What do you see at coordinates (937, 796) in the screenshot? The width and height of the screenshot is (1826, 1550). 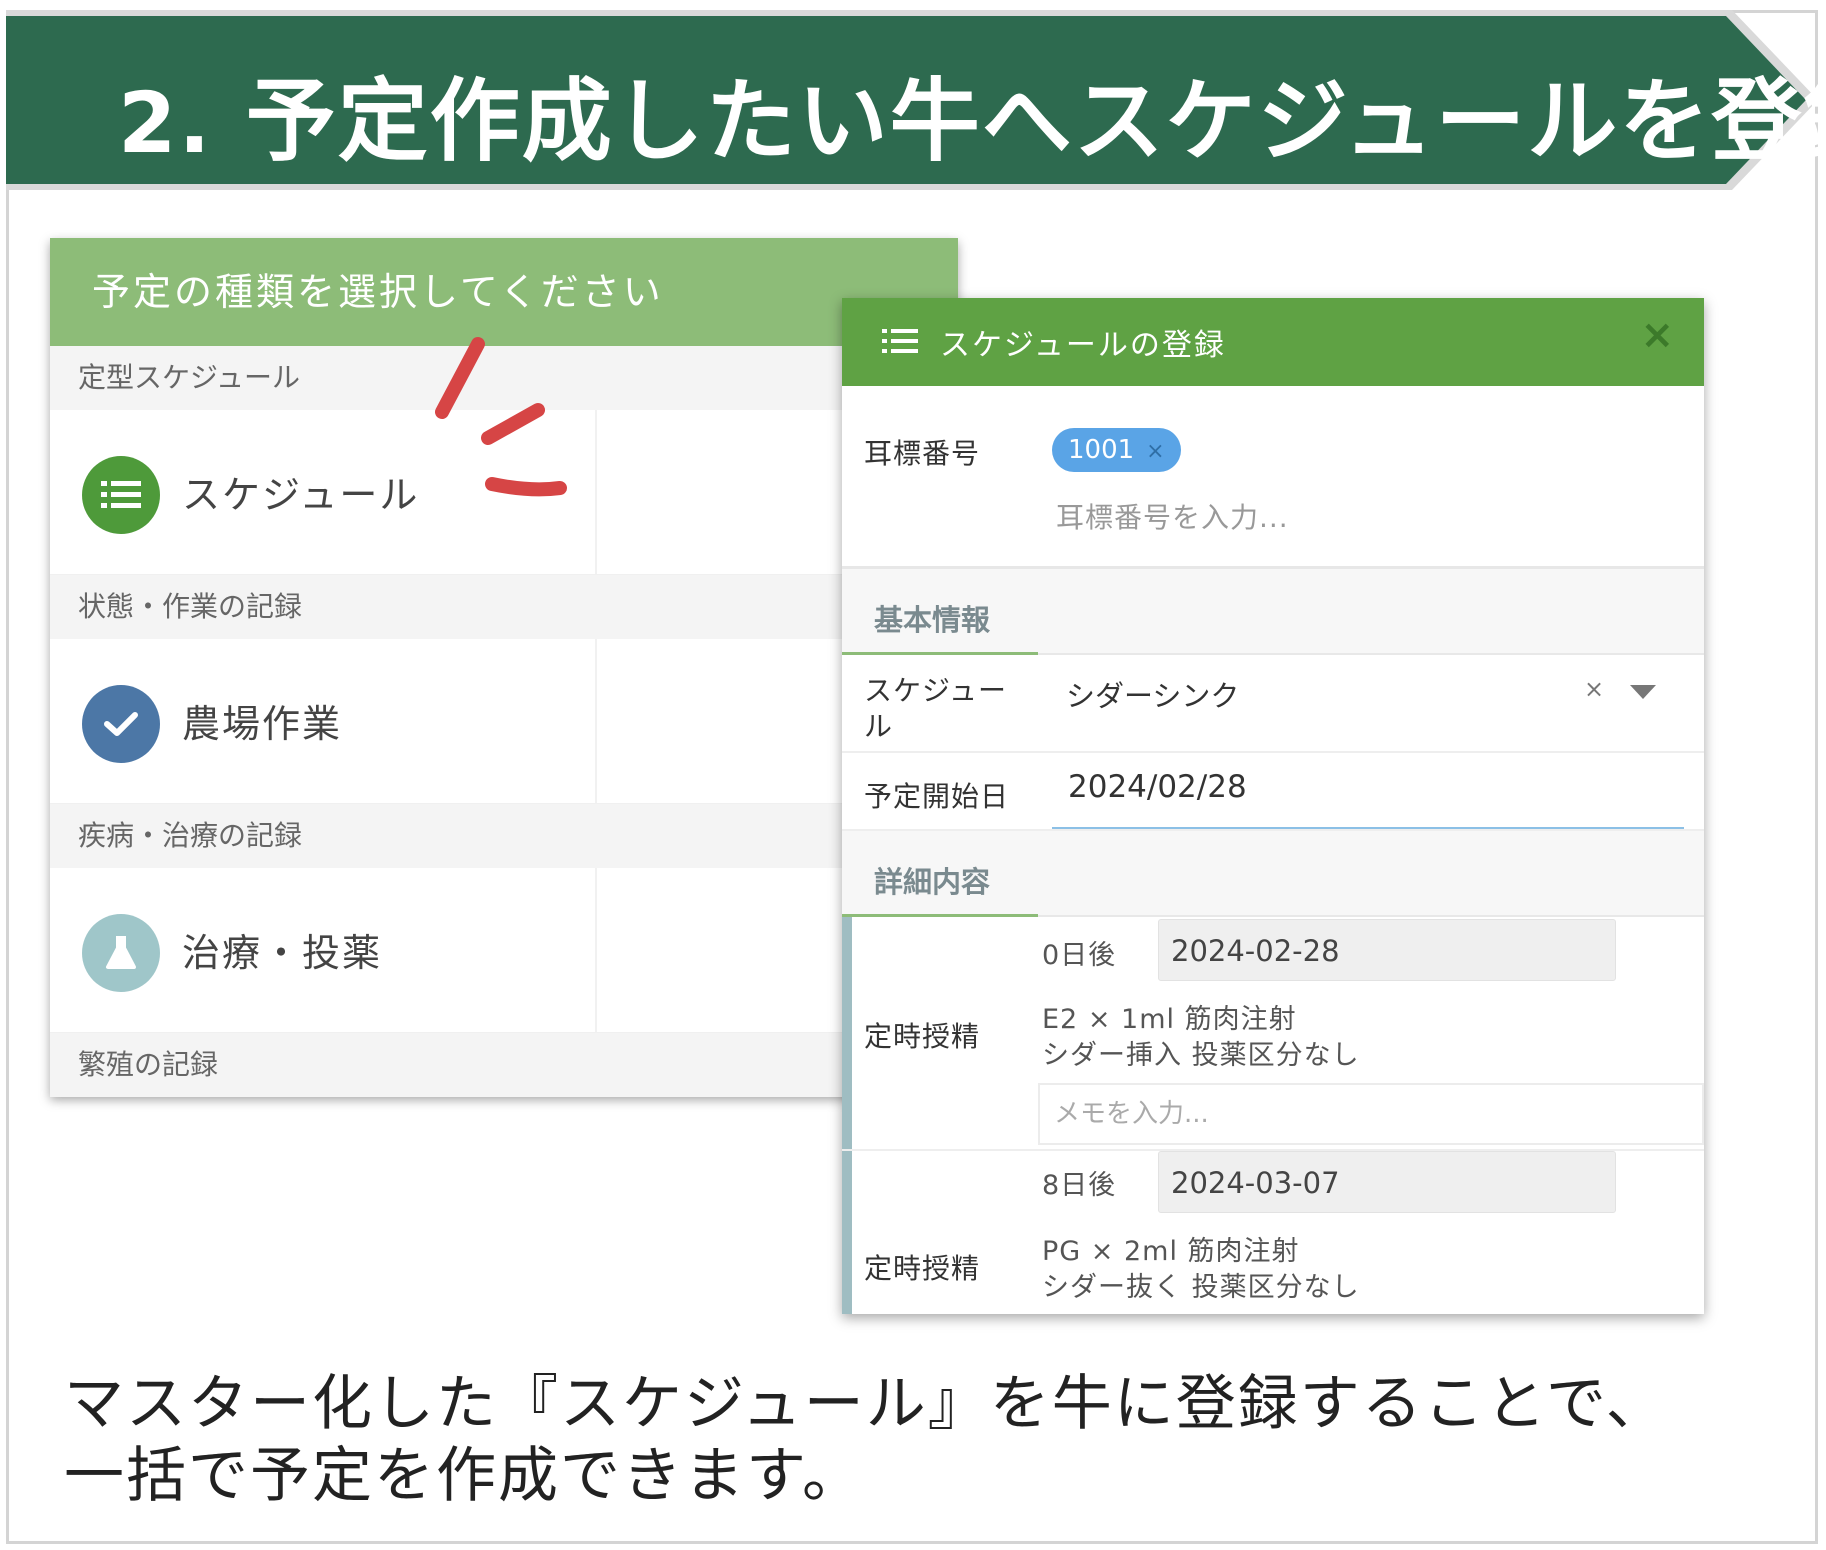 I see `start-date-label: 予定開始日` at bounding box center [937, 796].